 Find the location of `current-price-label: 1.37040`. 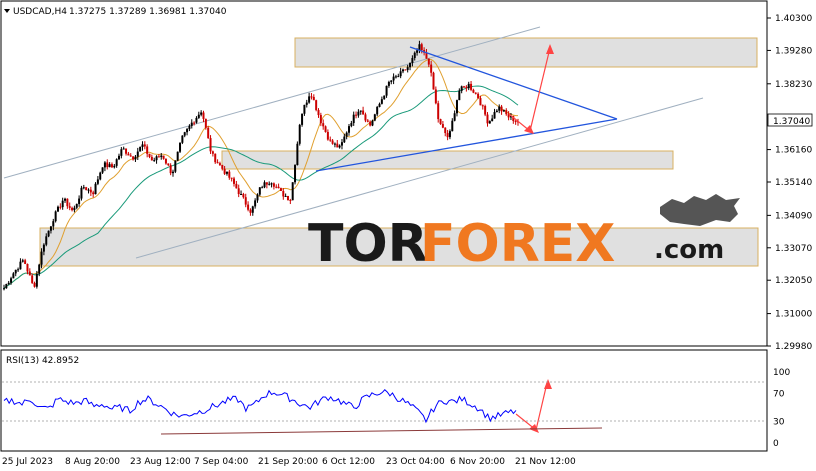

current-price-label: 1.37040 is located at coordinates (791, 122).